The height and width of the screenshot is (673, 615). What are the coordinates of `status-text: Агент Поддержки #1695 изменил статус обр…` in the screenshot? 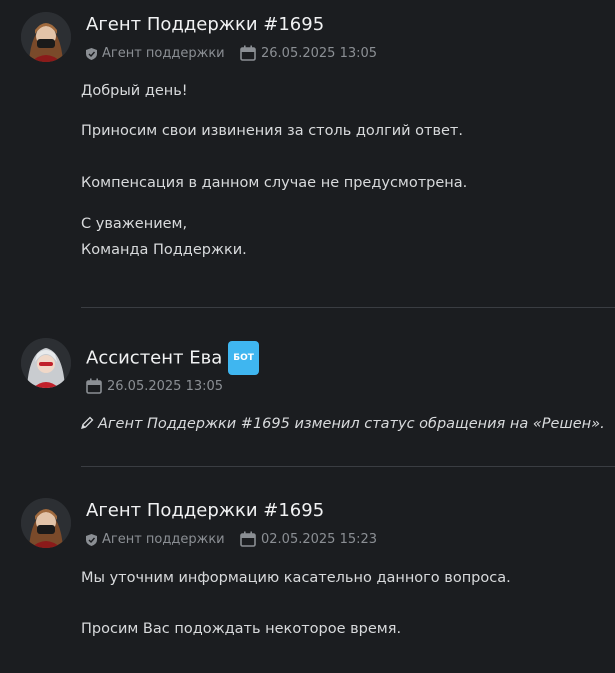 It's located at (351, 424).